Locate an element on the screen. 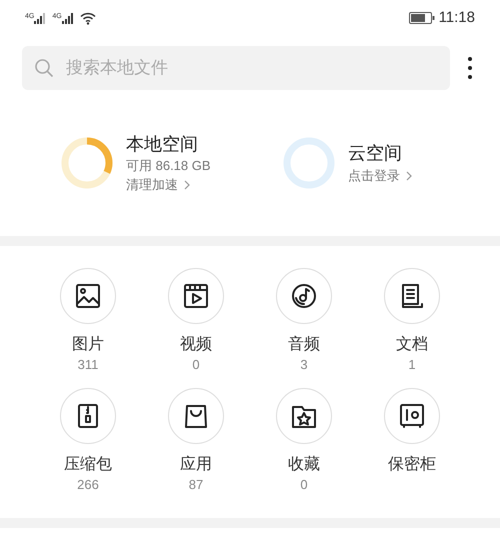 The height and width of the screenshot is (556, 500). storage-card: 本地空间 可用 86.18 GB 清理加速 is located at coordinates (154, 163).